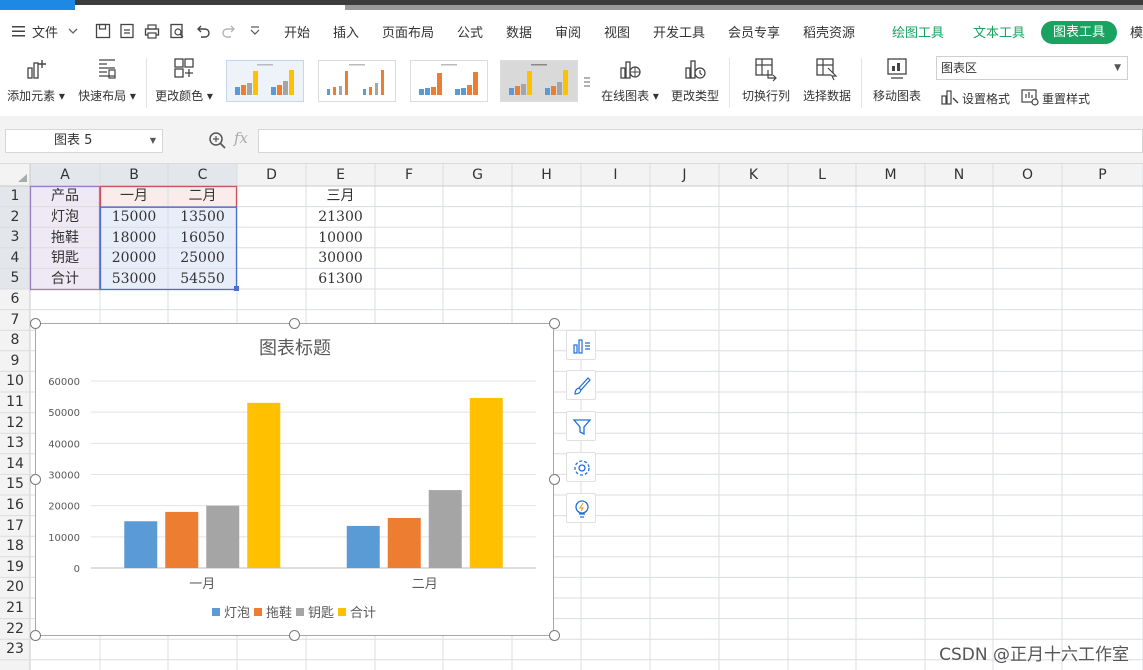 The width and height of the screenshot is (1143, 670). I want to click on redo-icon, so click(229, 31).